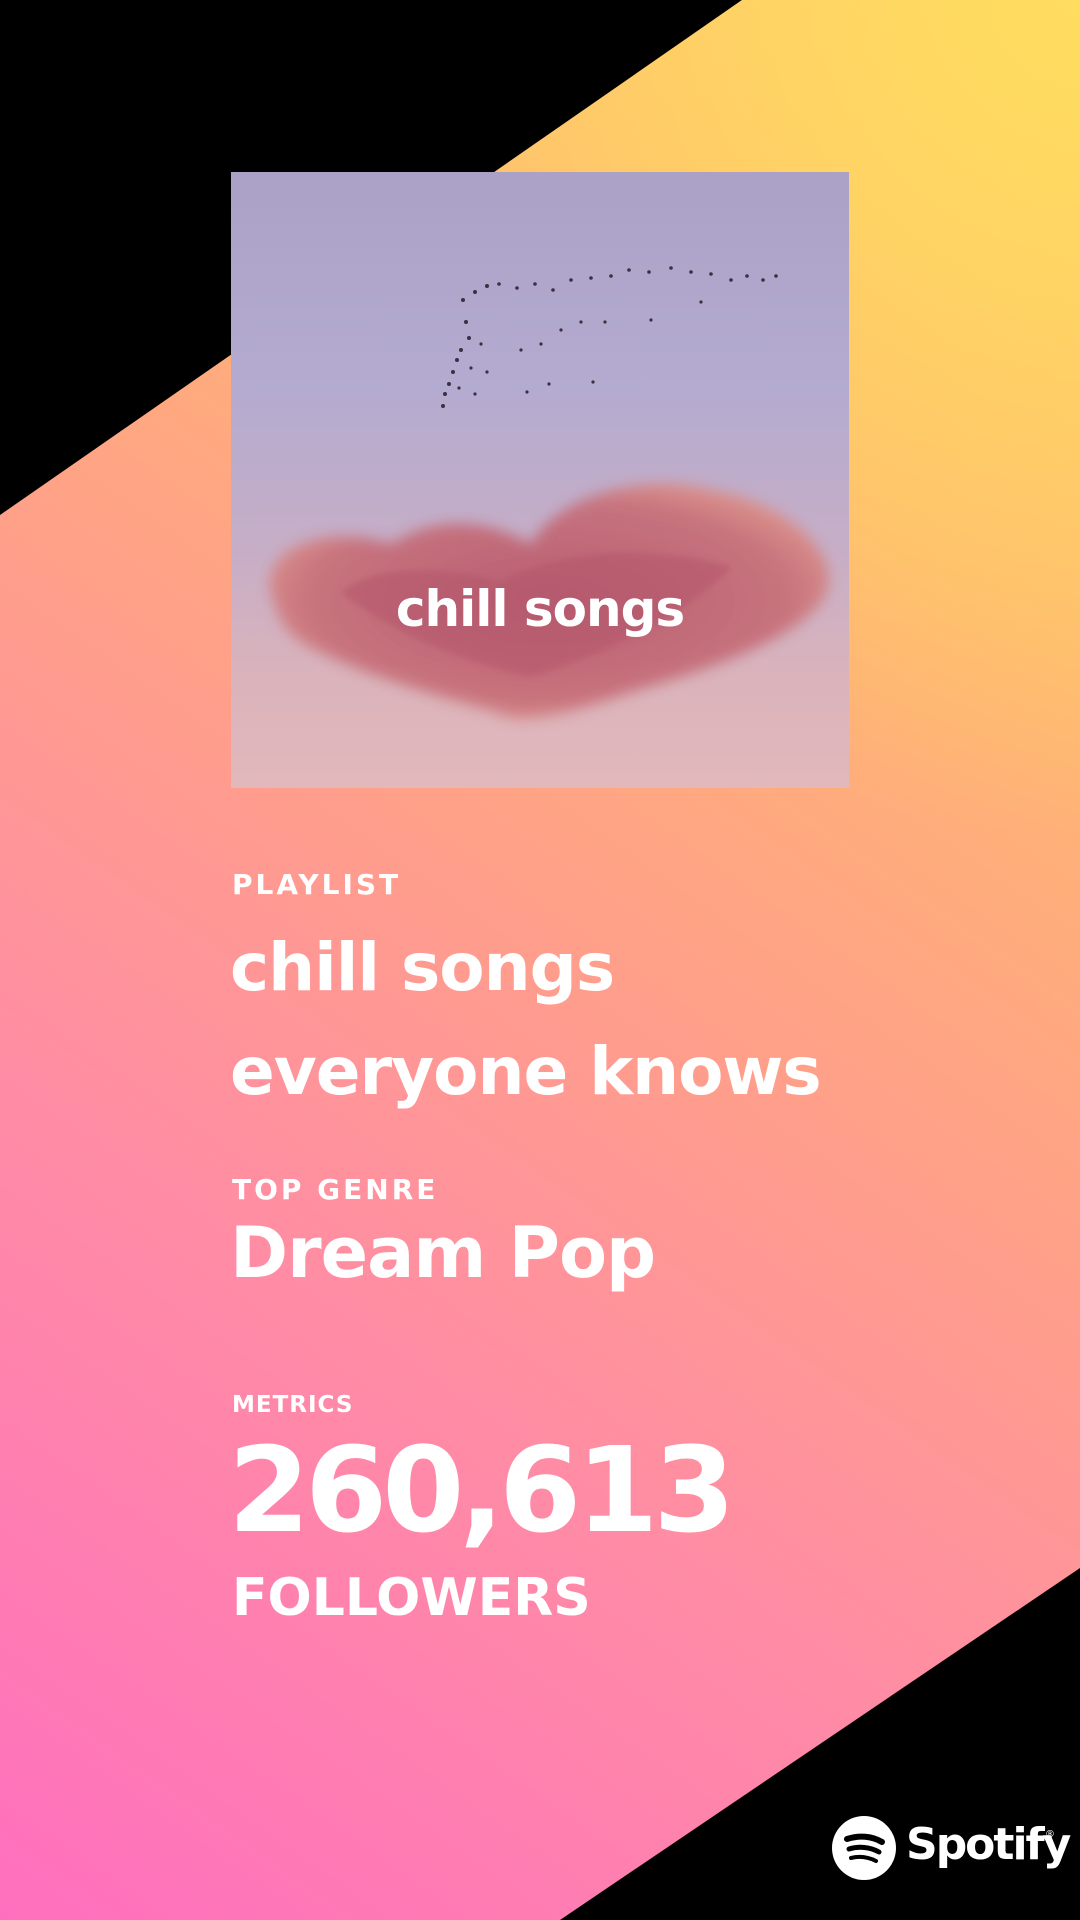  Describe the element at coordinates (988, 1844) in the screenshot. I see `spotify-wordmark: Spotify` at that location.